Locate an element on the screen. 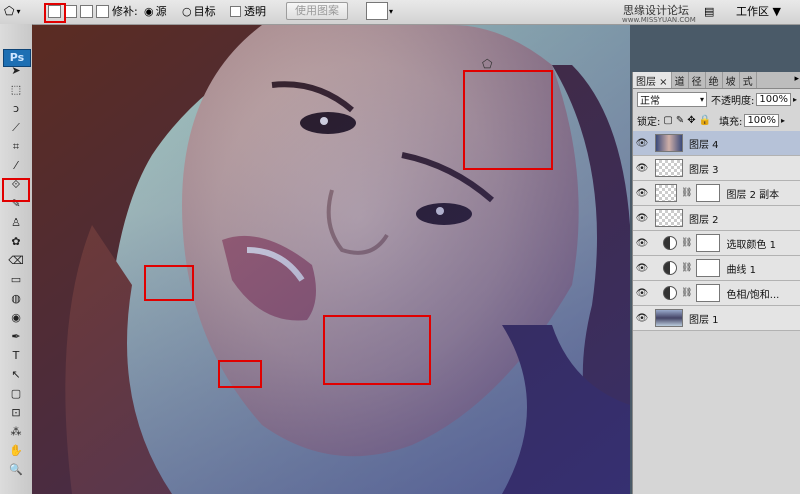 The height and width of the screenshot is (494, 800). fill-label: 填充: is located at coordinates (731, 122).